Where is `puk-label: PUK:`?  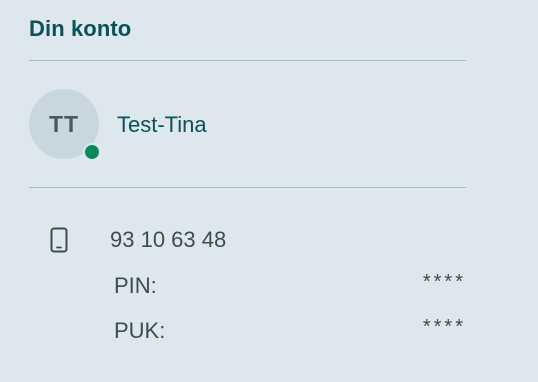
puk-label: PUK: is located at coordinates (140, 330).